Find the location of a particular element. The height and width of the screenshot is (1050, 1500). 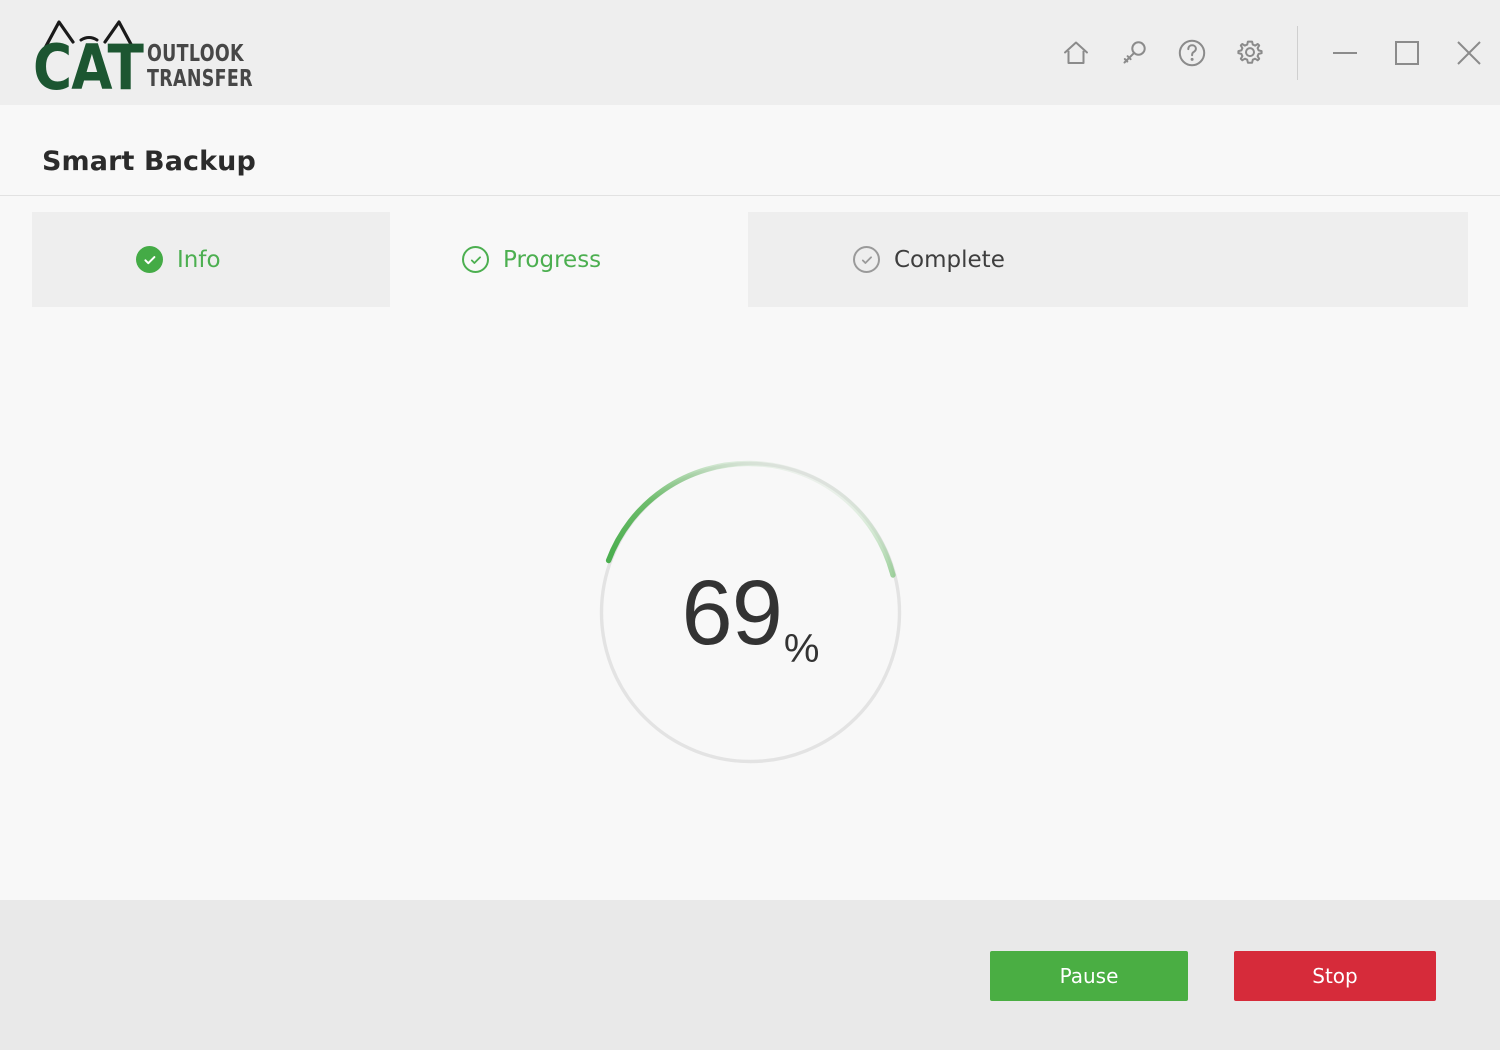

title-bar-actions is located at coordinates (1273, 52).